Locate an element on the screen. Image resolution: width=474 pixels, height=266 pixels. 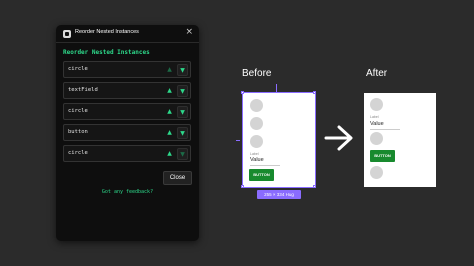
list-item: textField ▲ ▼ is located at coordinates (127, 90).